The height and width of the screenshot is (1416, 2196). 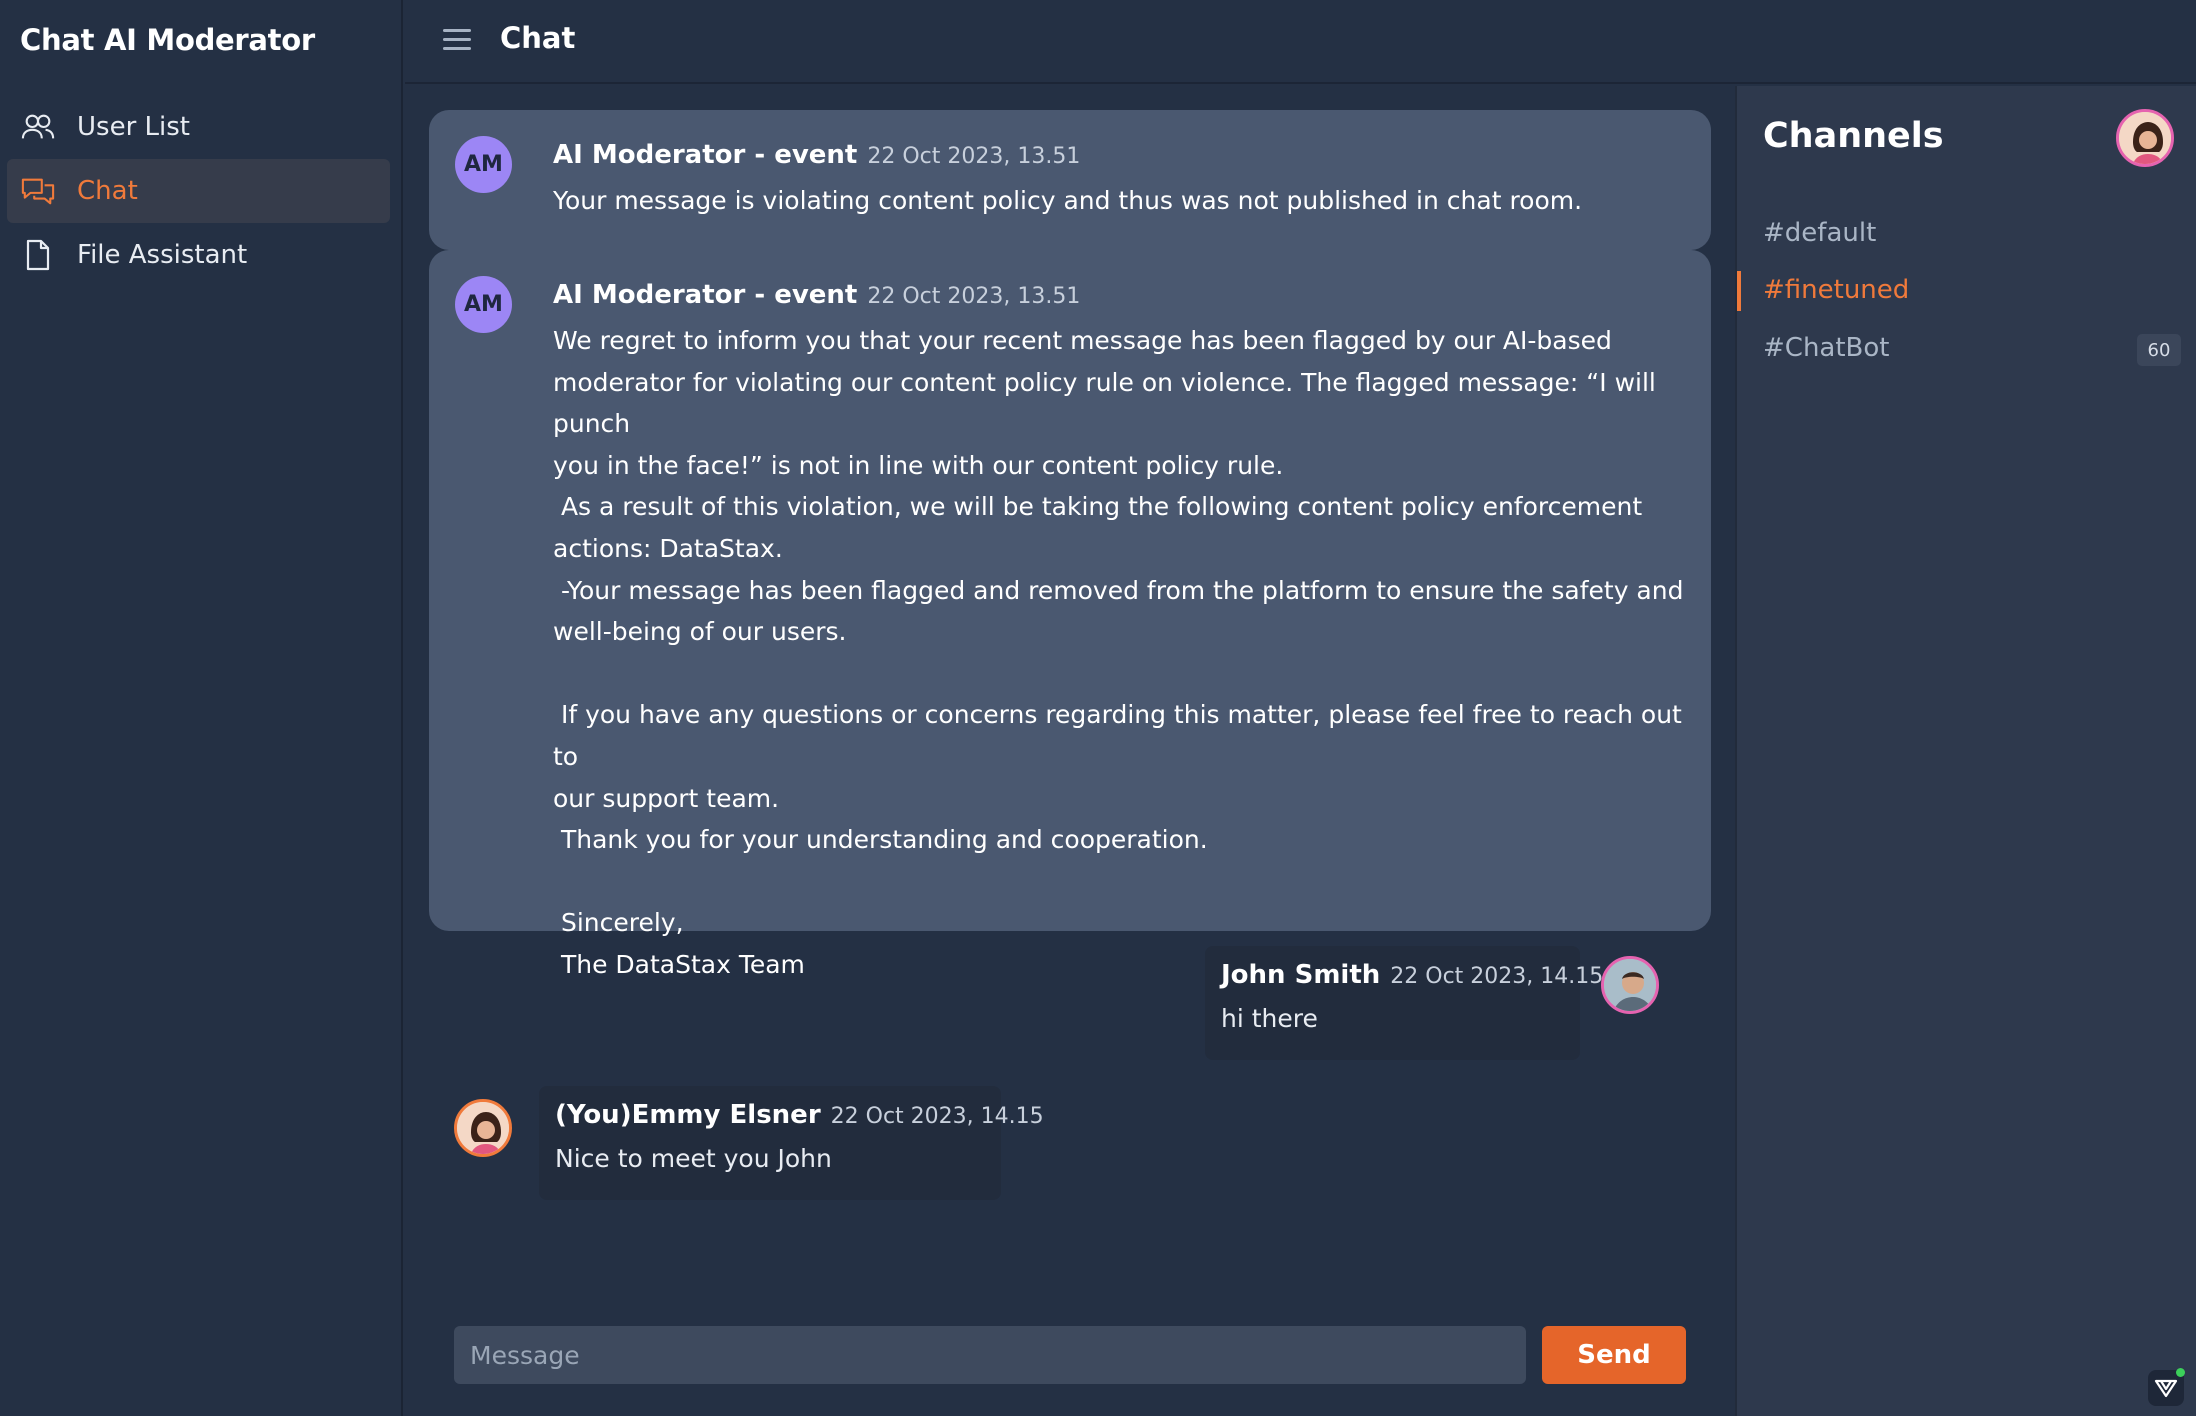 What do you see at coordinates (538, 38) in the screenshot?
I see `page-title: Chat` at bounding box center [538, 38].